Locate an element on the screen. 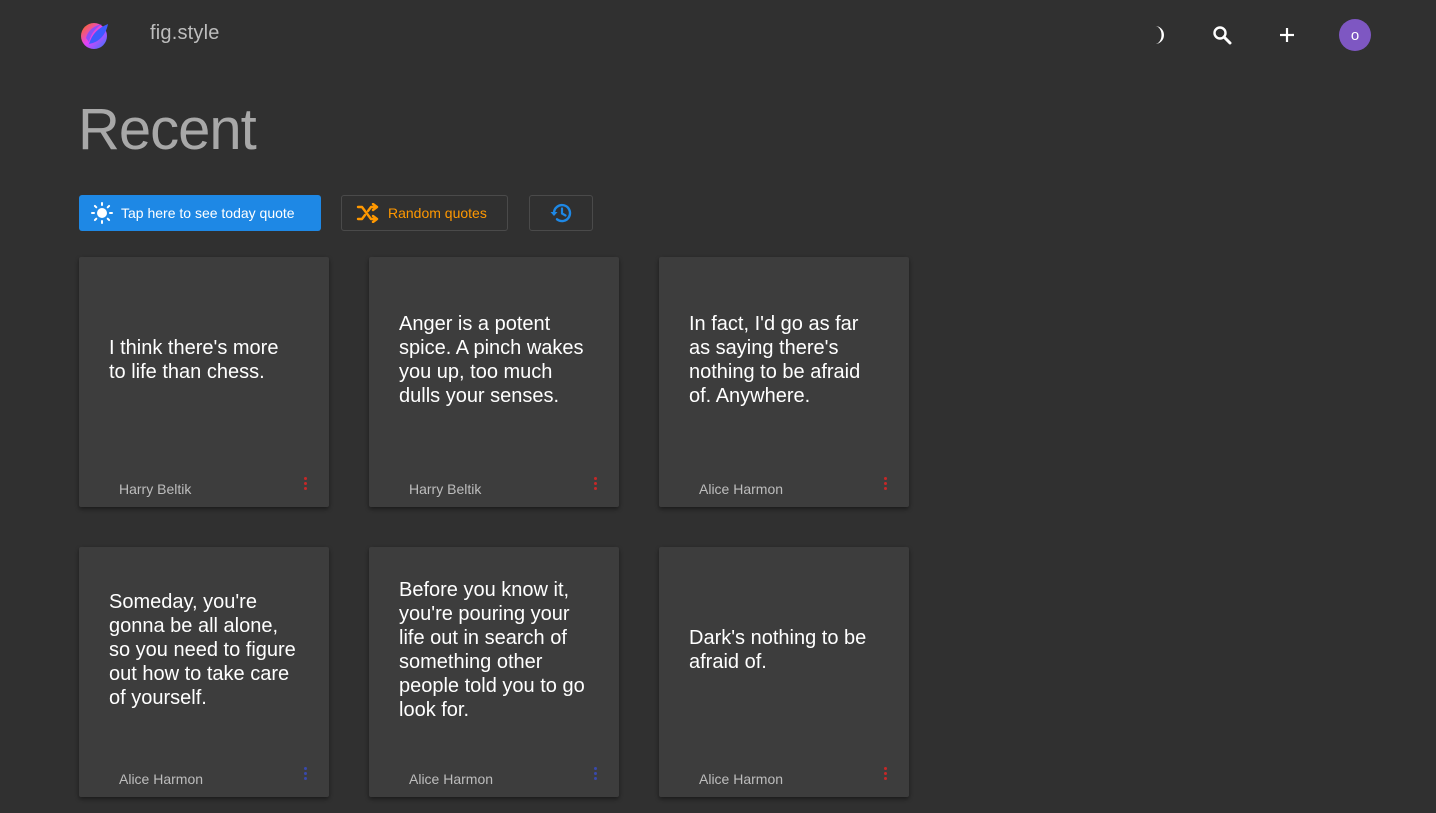  random-quotes-button: Random quotes is located at coordinates (424, 213).